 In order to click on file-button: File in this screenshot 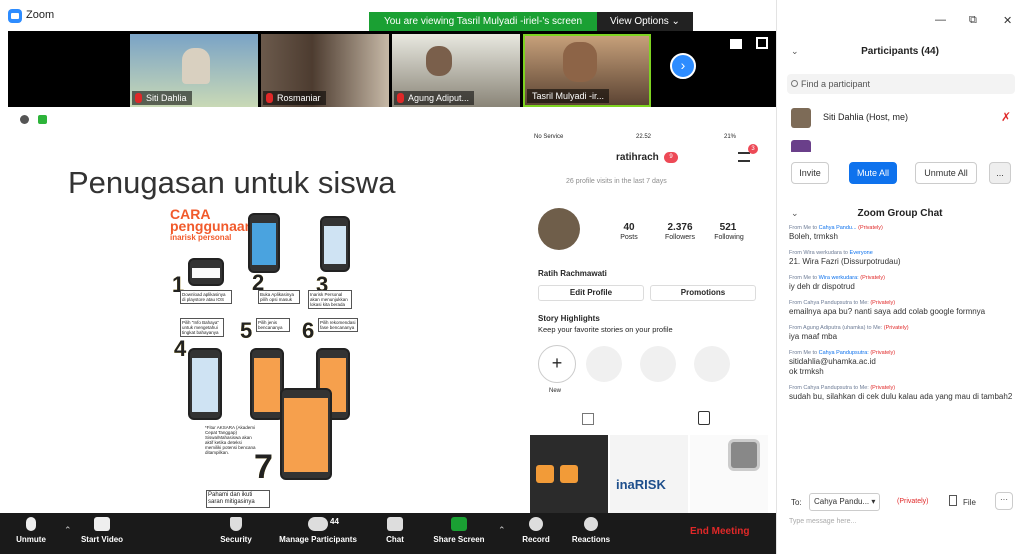, I will do `click(969, 502)`.